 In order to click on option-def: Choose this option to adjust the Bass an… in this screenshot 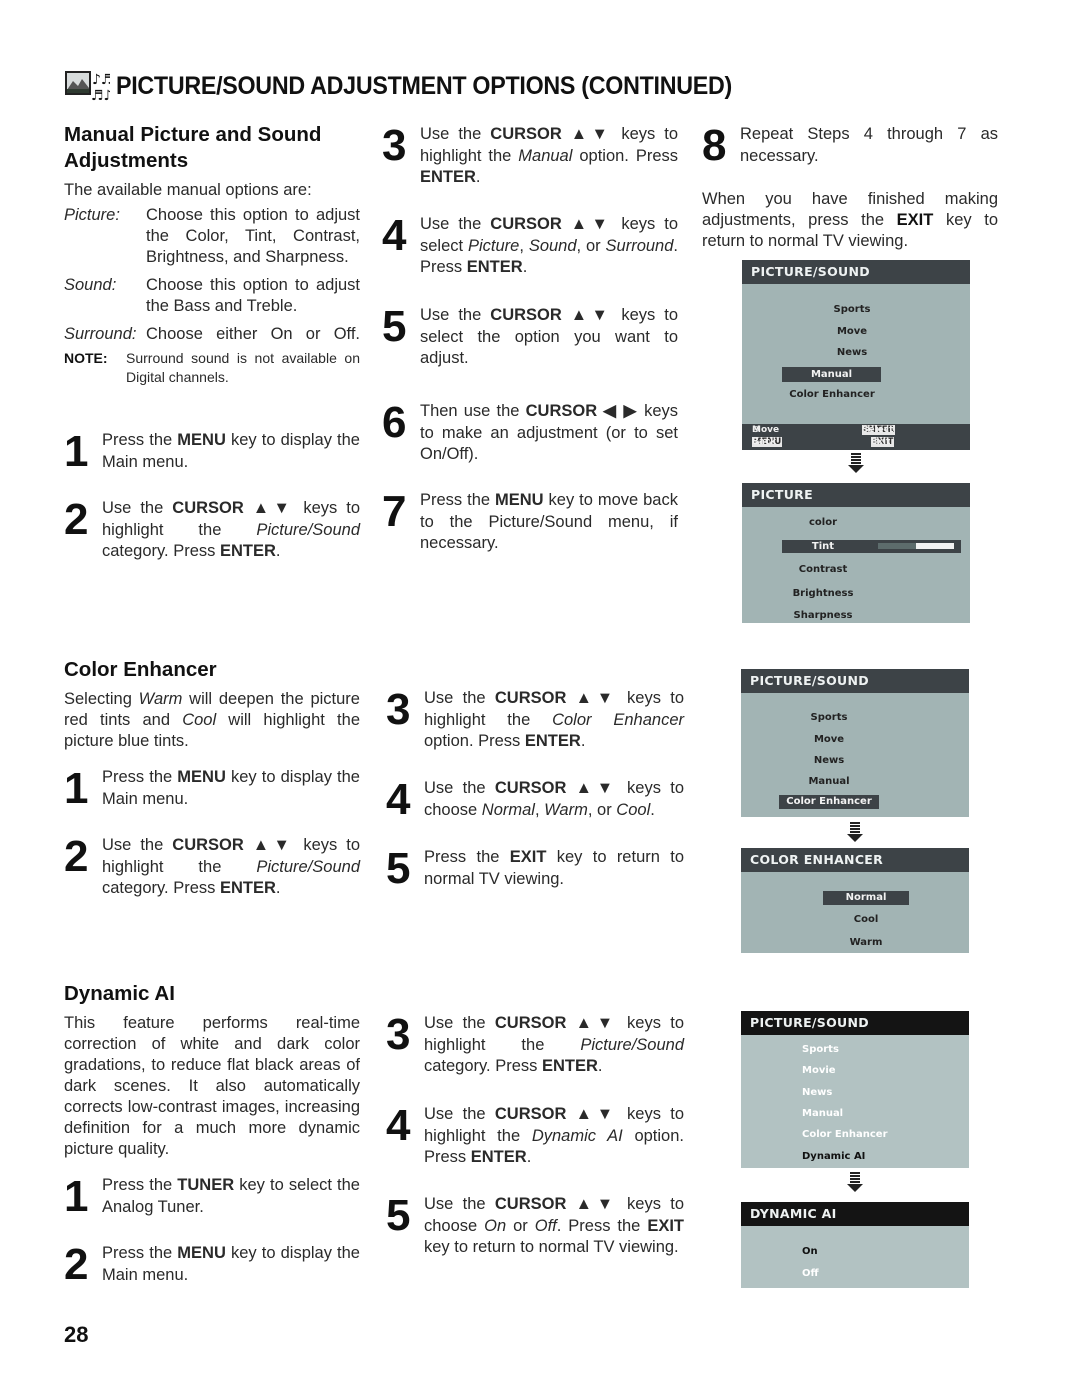, I will do `click(253, 295)`.